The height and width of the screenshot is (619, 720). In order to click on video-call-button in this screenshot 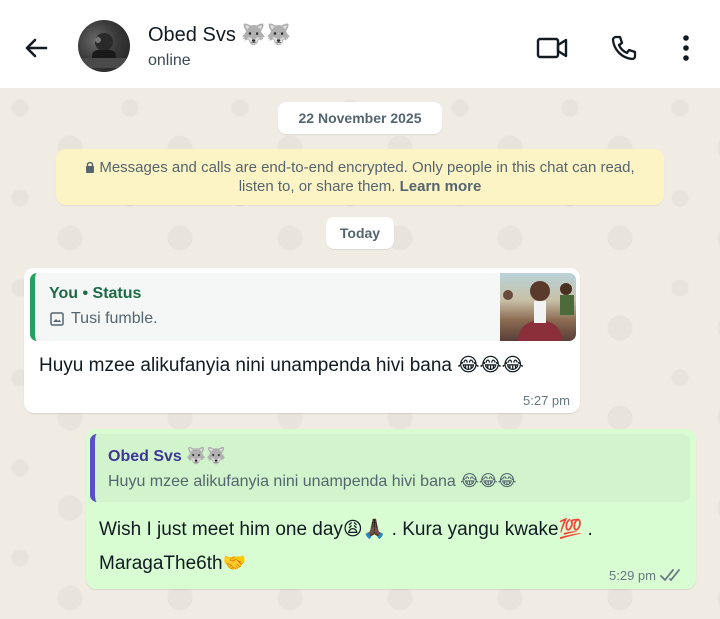, I will do `click(552, 48)`.